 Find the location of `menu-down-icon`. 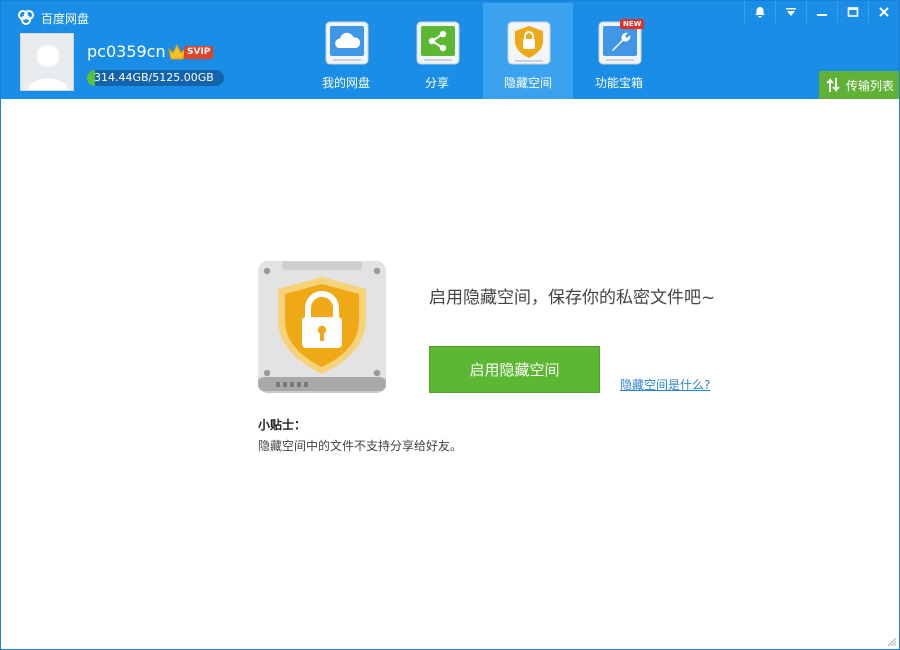

menu-down-icon is located at coordinates (791, 12).